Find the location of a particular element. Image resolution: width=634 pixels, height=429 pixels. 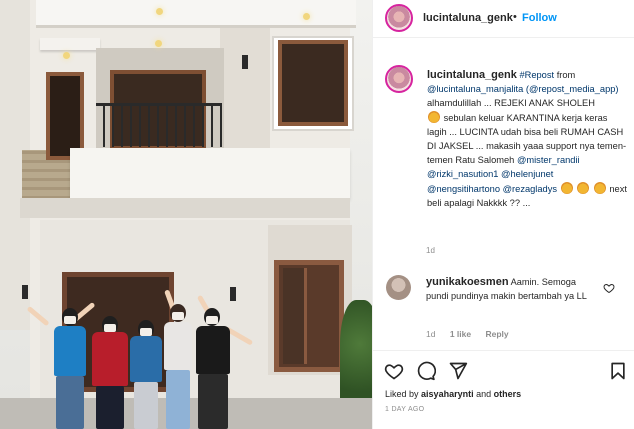

author-username: lucintaluna_genk is located at coordinates (468, 18).